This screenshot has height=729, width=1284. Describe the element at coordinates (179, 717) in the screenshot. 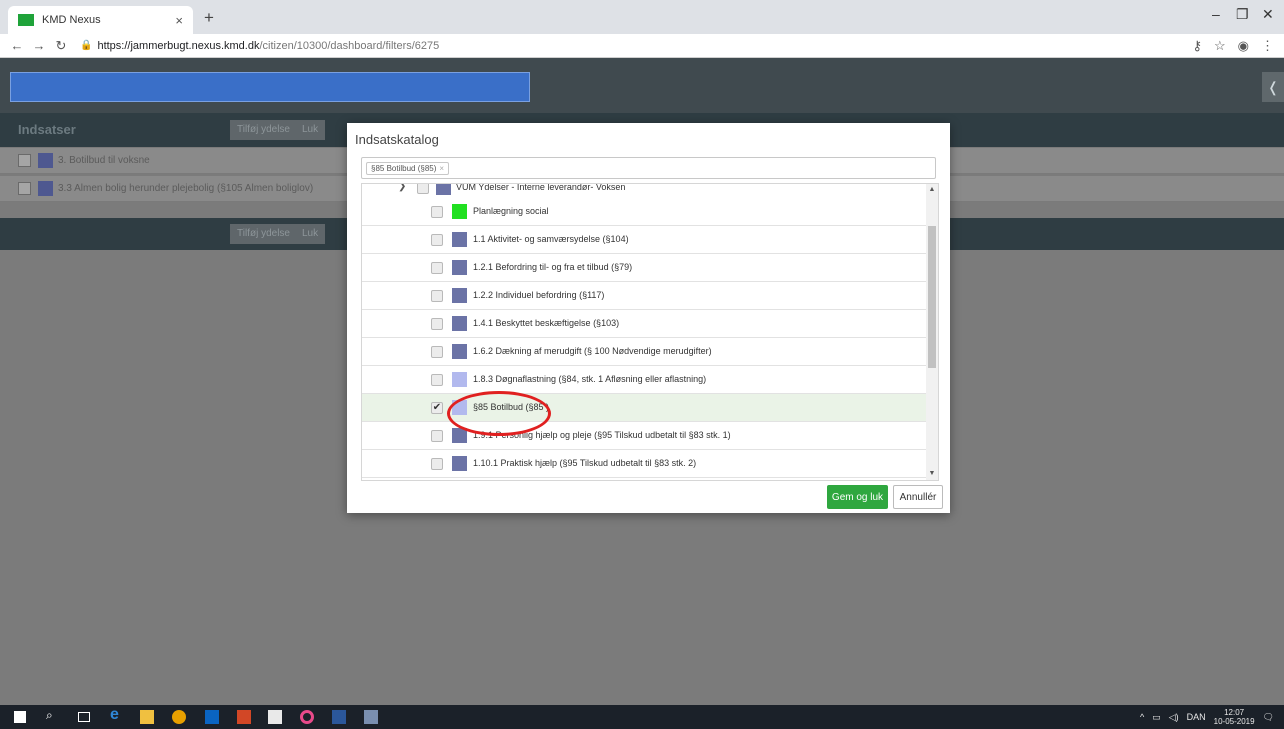

I see `chrome-icon` at that location.